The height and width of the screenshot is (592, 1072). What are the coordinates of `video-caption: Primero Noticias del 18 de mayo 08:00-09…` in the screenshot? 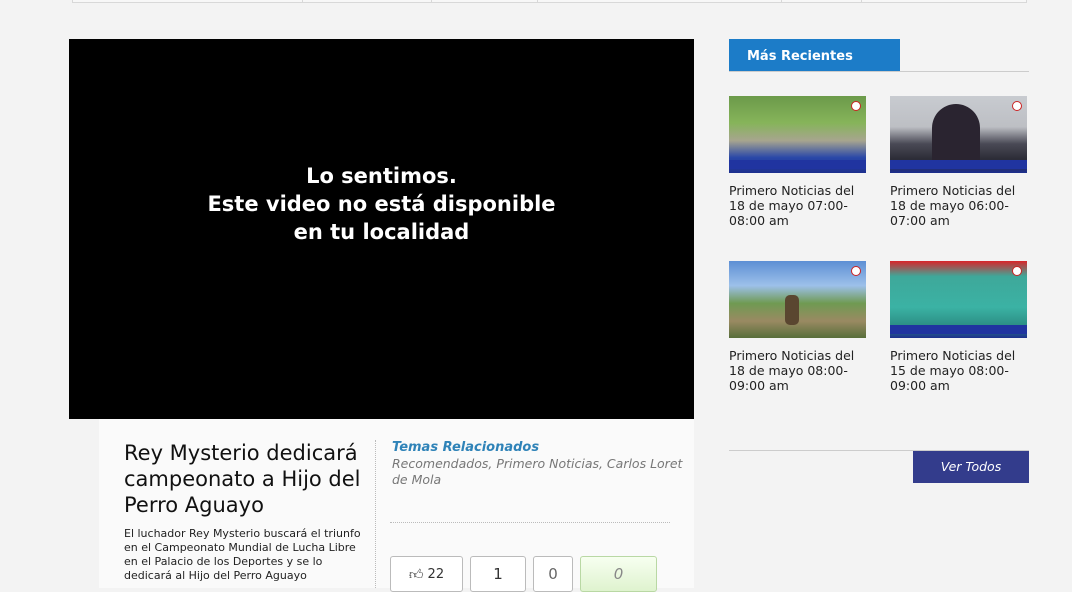 It's located at (798, 370).